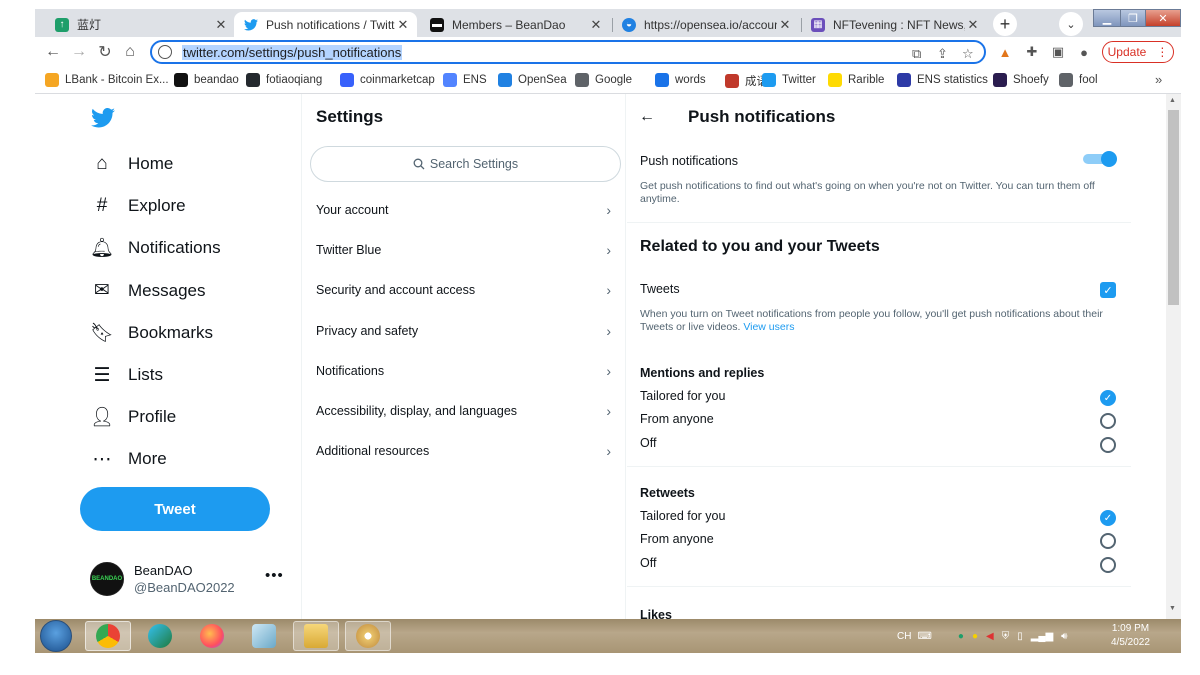 The width and height of the screenshot is (1200, 675). I want to click on bookmark-item: fool, so click(1078, 80).